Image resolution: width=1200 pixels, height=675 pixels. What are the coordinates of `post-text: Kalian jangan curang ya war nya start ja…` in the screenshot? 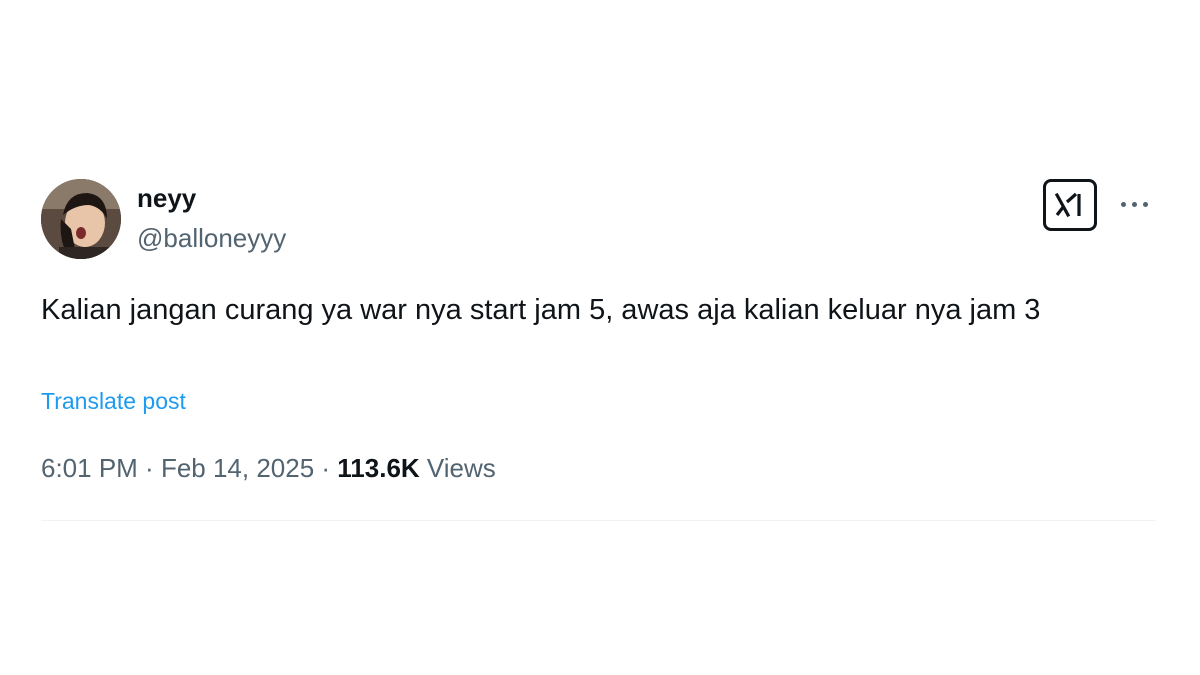 It's located at (541, 310).